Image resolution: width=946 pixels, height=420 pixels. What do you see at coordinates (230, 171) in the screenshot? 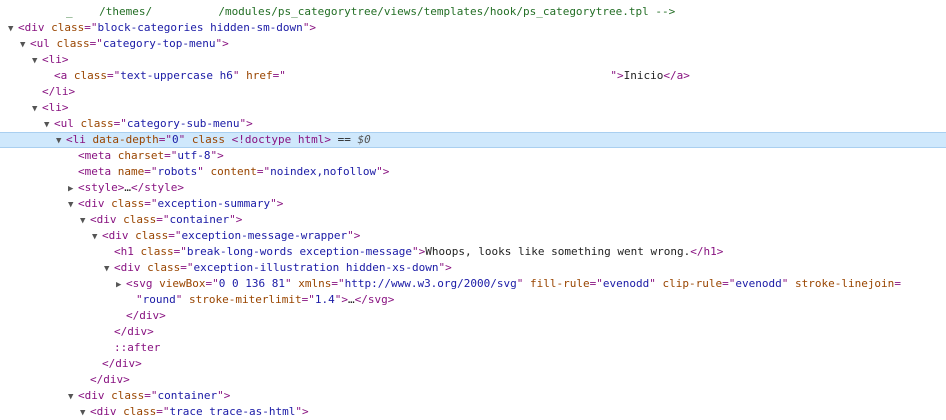
I see `token-attr: content` at bounding box center [230, 171].